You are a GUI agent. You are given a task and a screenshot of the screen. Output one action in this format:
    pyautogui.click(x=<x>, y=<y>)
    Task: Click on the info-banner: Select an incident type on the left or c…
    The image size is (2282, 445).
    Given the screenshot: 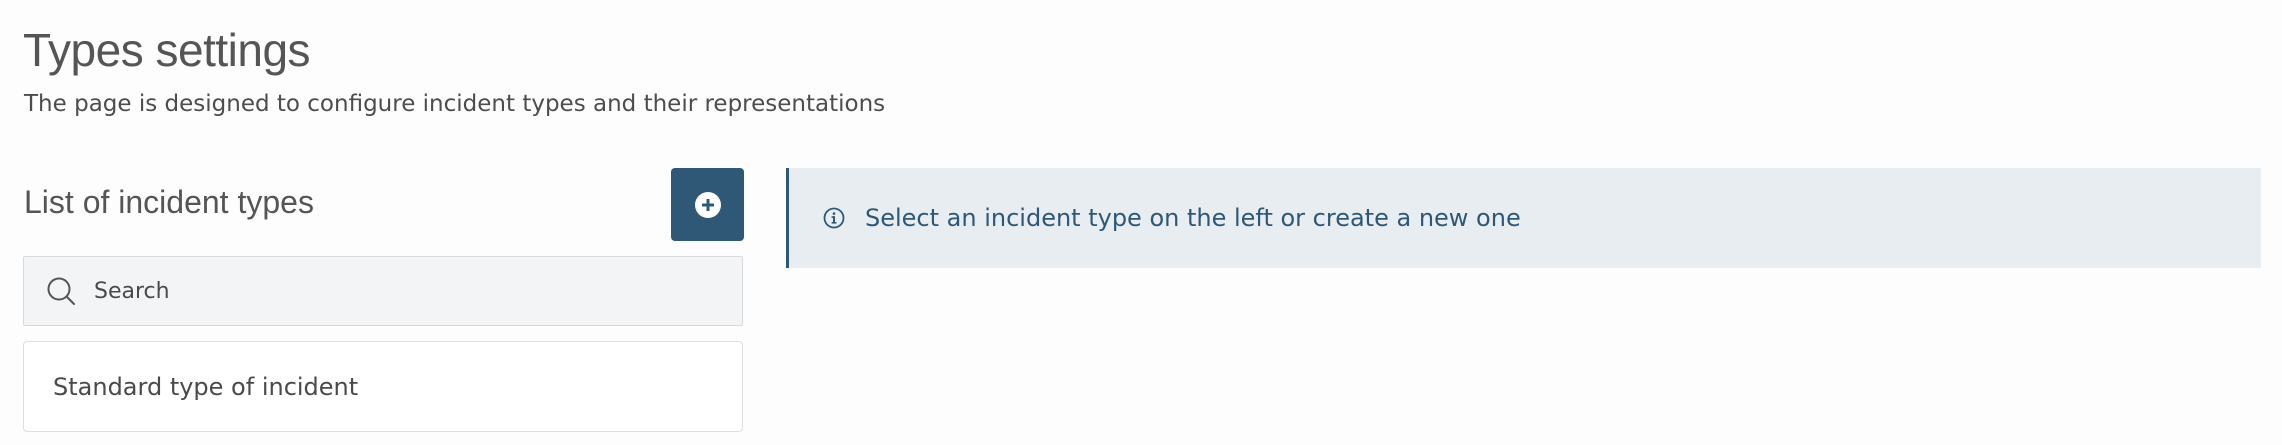 What is the action you would take?
    pyautogui.click(x=1523, y=218)
    